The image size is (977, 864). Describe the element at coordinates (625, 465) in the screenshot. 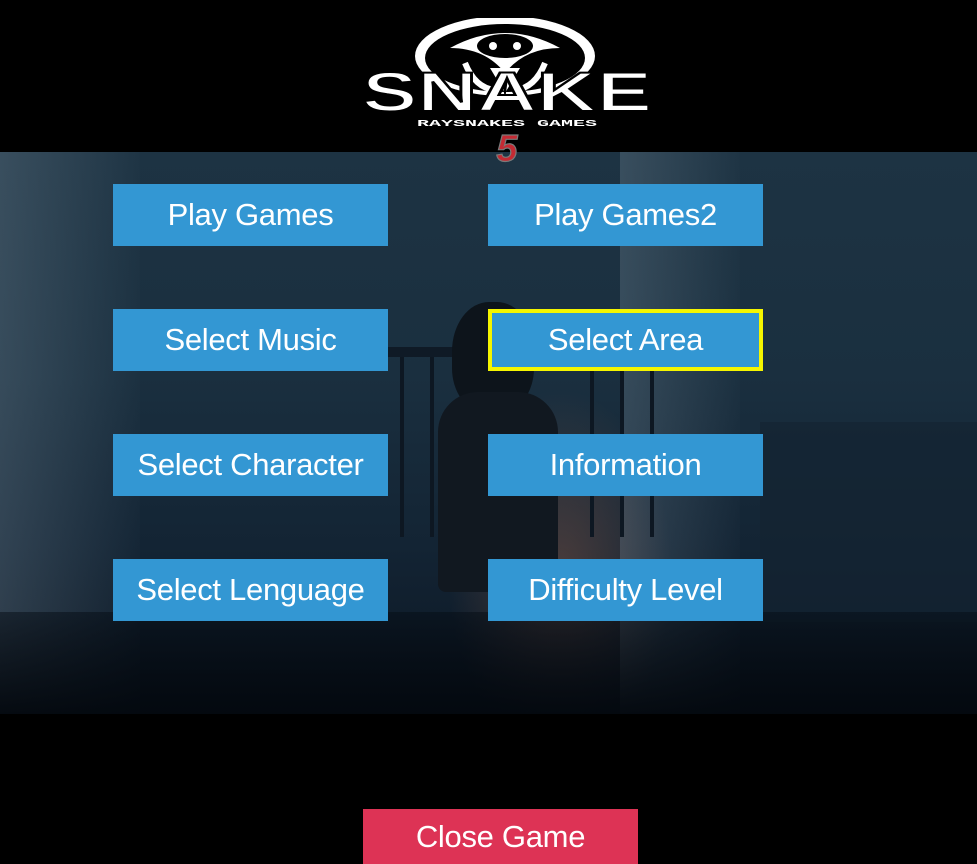

I see `information-button: Information` at that location.